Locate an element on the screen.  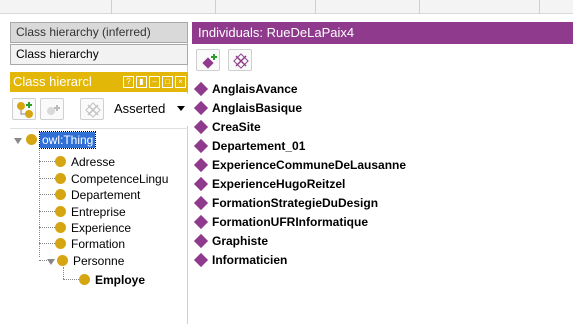
tree-node-label: Departement is located at coordinates (106, 195).